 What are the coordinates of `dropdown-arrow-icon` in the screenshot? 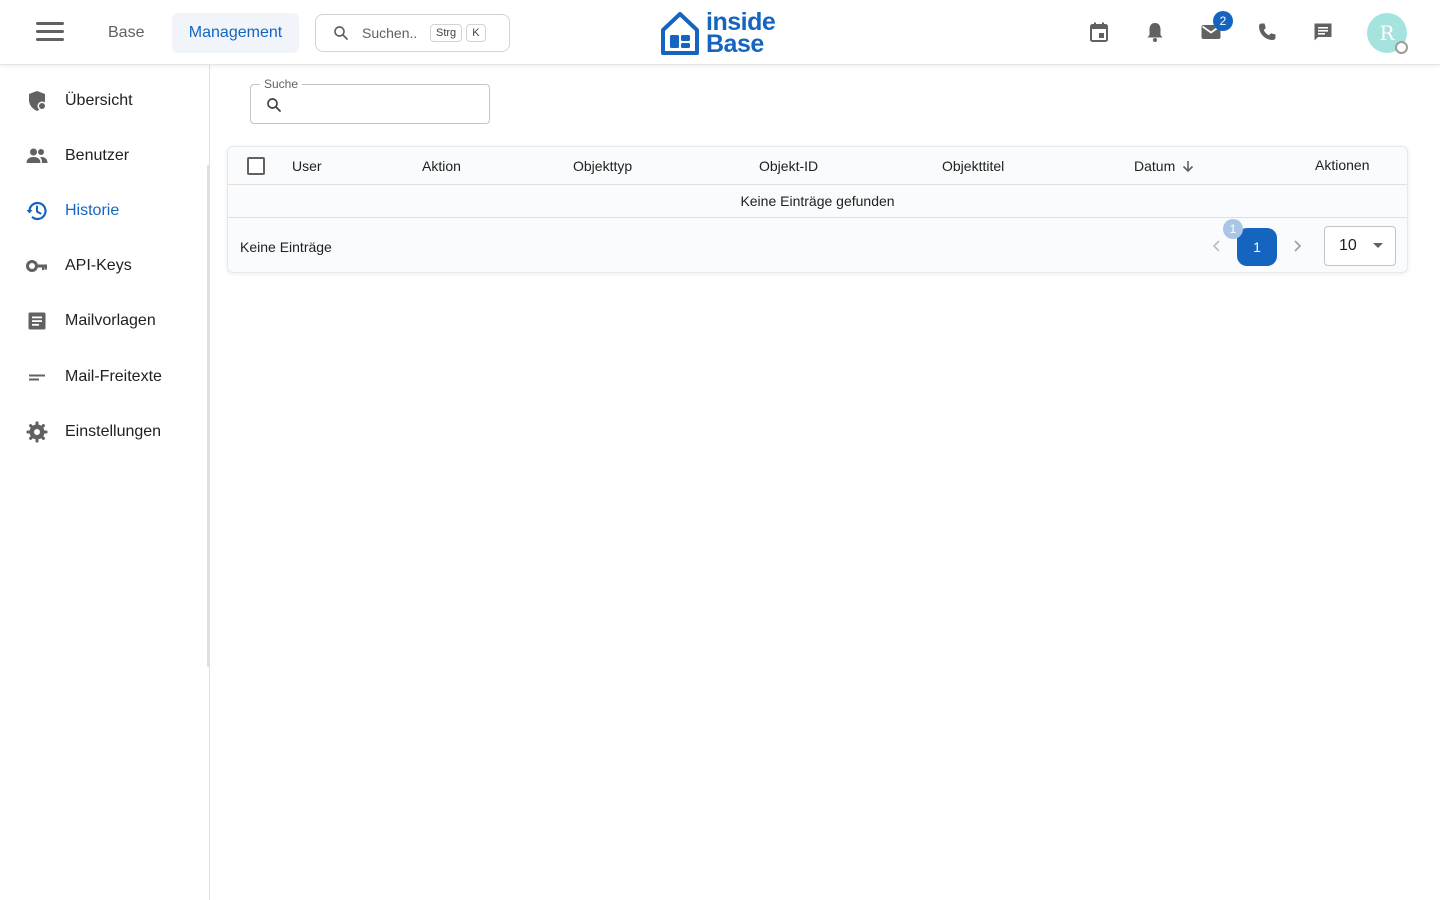 It's located at (1378, 245).